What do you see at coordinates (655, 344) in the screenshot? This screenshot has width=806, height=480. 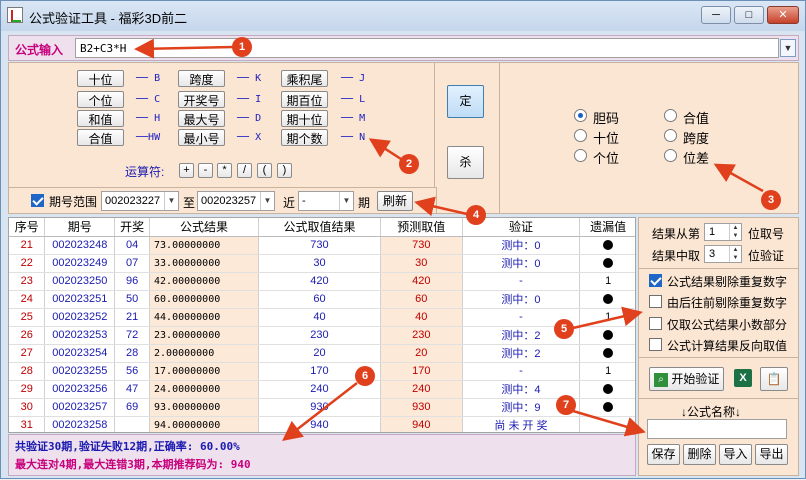 I see `option-checkbox-reverse-value` at bounding box center [655, 344].